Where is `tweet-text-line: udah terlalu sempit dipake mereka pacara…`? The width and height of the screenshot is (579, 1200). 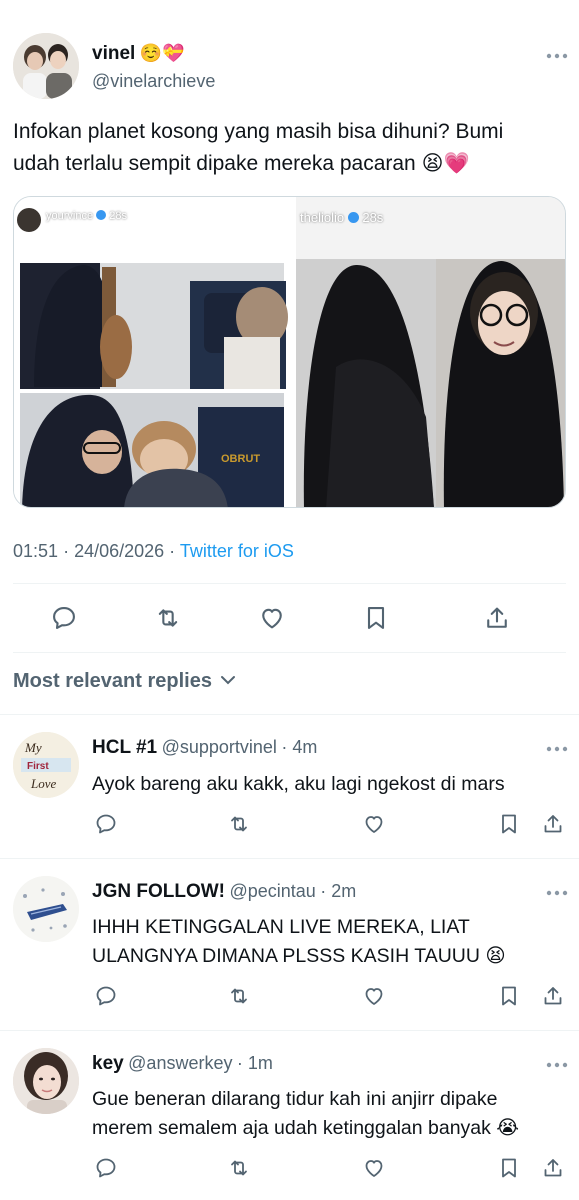 tweet-text-line: udah terlalu sempit dipake mereka pacara… is located at coordinates (241, 163).